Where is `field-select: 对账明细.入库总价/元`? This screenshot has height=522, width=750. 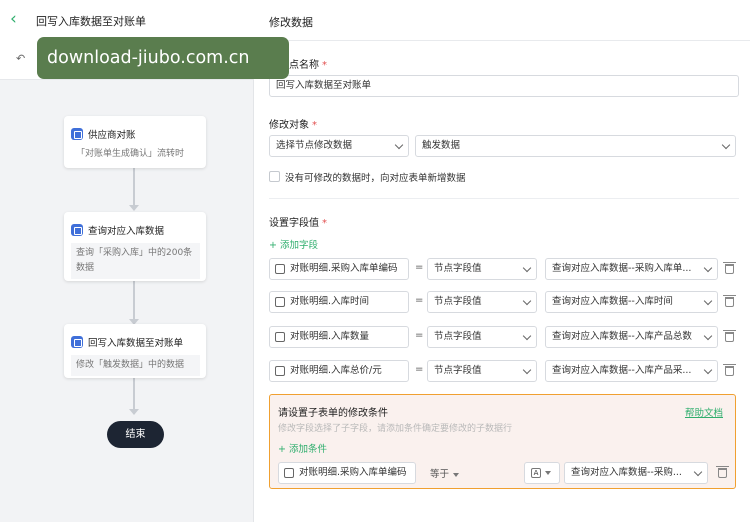 field-select: 对账明细.入库总价/元 is located at coordinates (339, 371).